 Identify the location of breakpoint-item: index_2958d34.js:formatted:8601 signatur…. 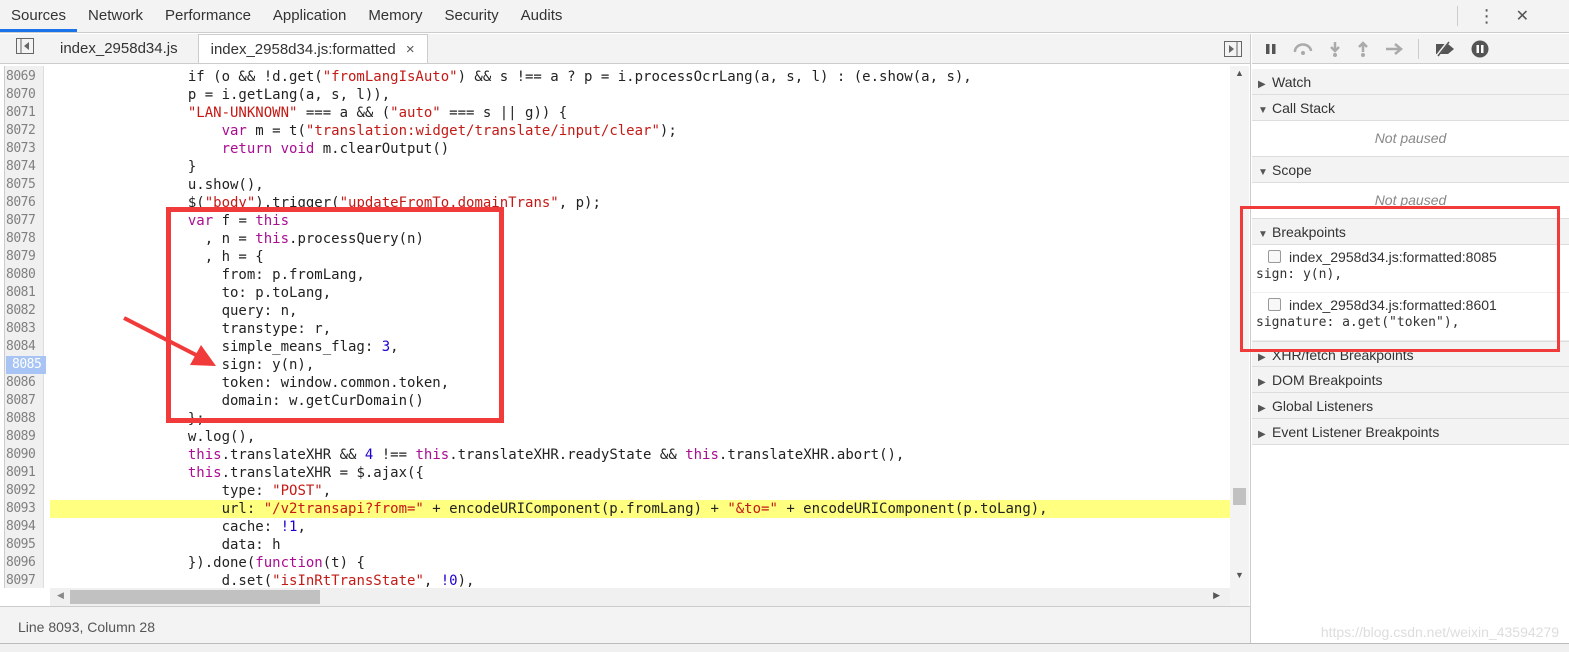
(1410, 317).